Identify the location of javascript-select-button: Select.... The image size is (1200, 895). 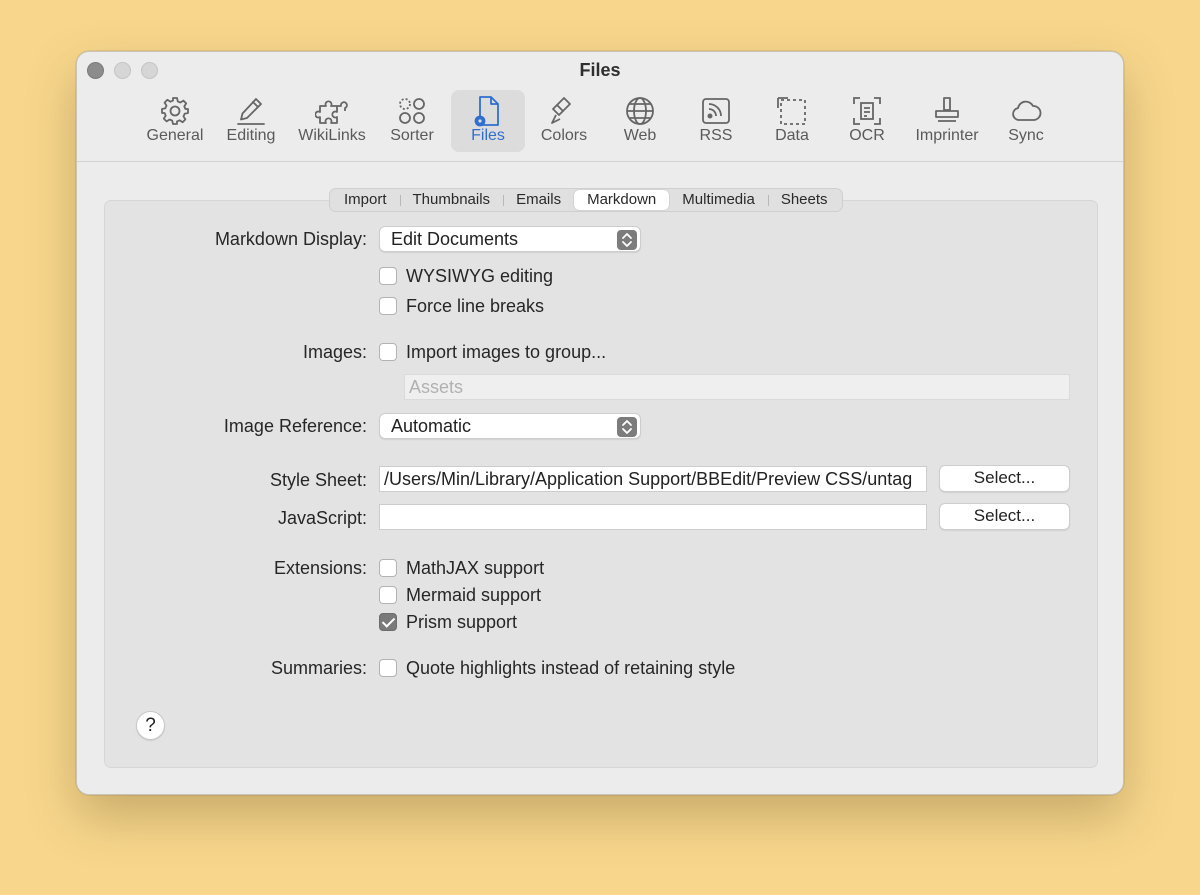
(1004, 516).